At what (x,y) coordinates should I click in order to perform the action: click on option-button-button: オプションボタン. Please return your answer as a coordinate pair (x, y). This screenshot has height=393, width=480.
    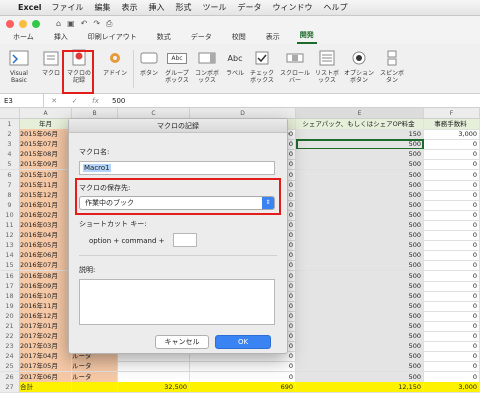
    Looking at the image, I should click on (359, 66).